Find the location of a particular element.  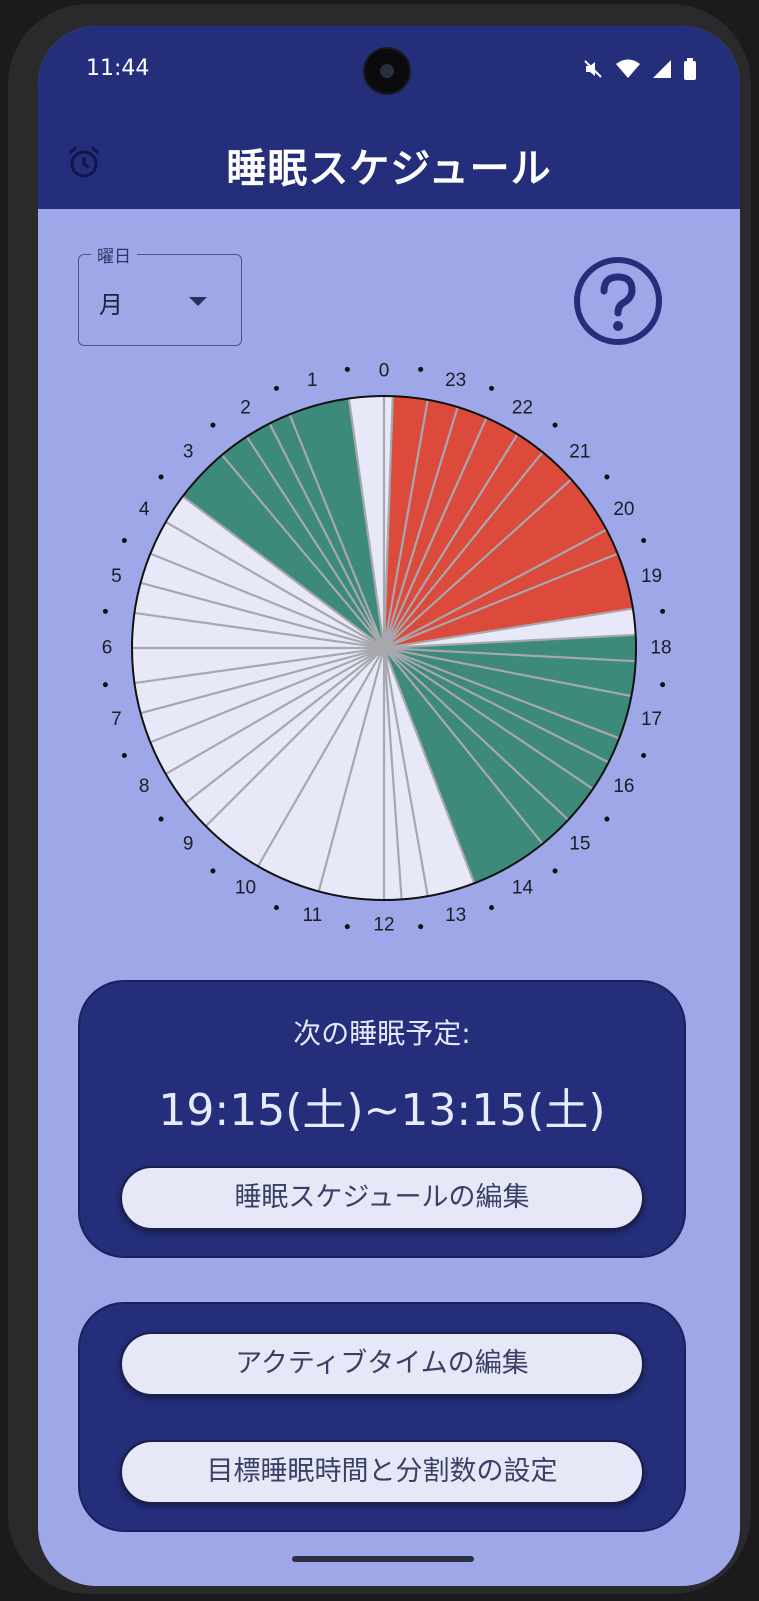

clock-hour-label: 0 is located at coordinates (384, 371).